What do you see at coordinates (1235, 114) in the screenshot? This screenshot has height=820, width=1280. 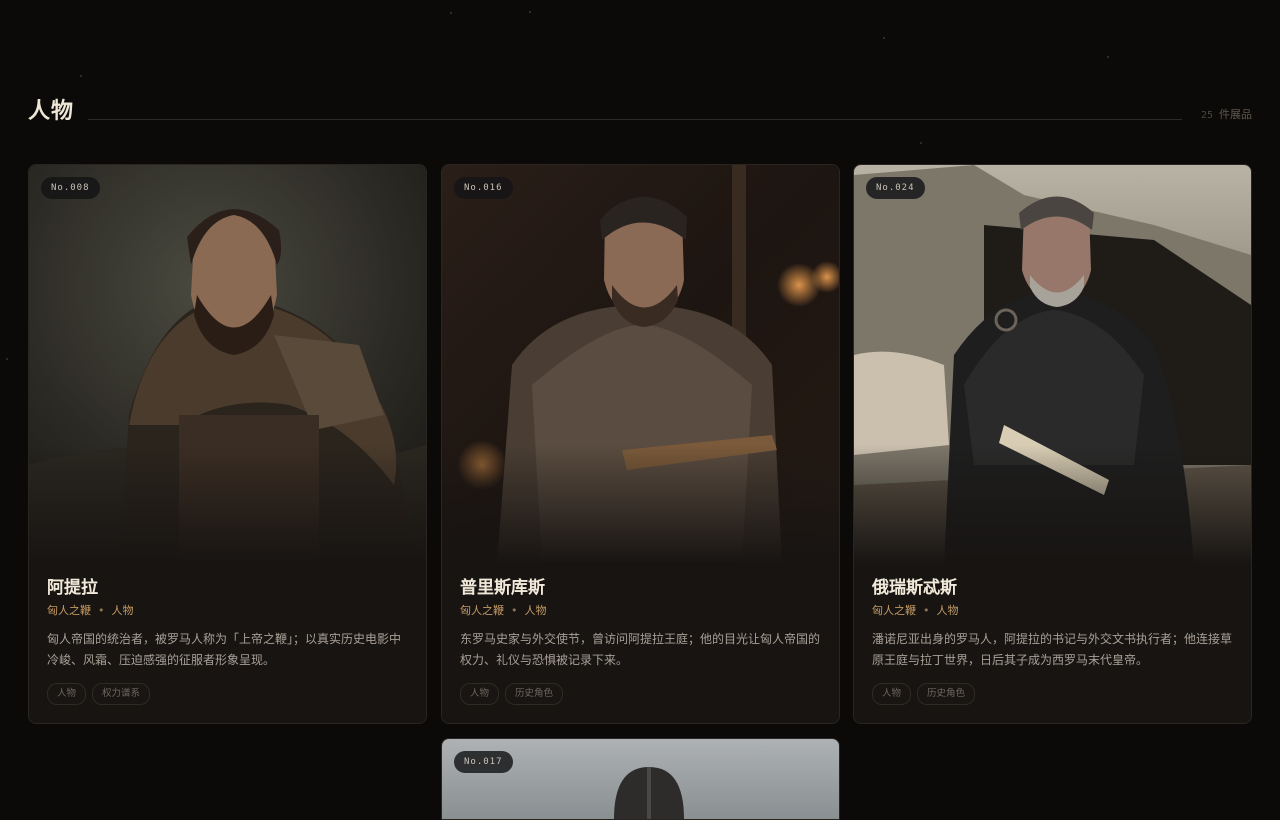 I see `exhibit-count-label: 件展品` at bounding box center [1235, 114].